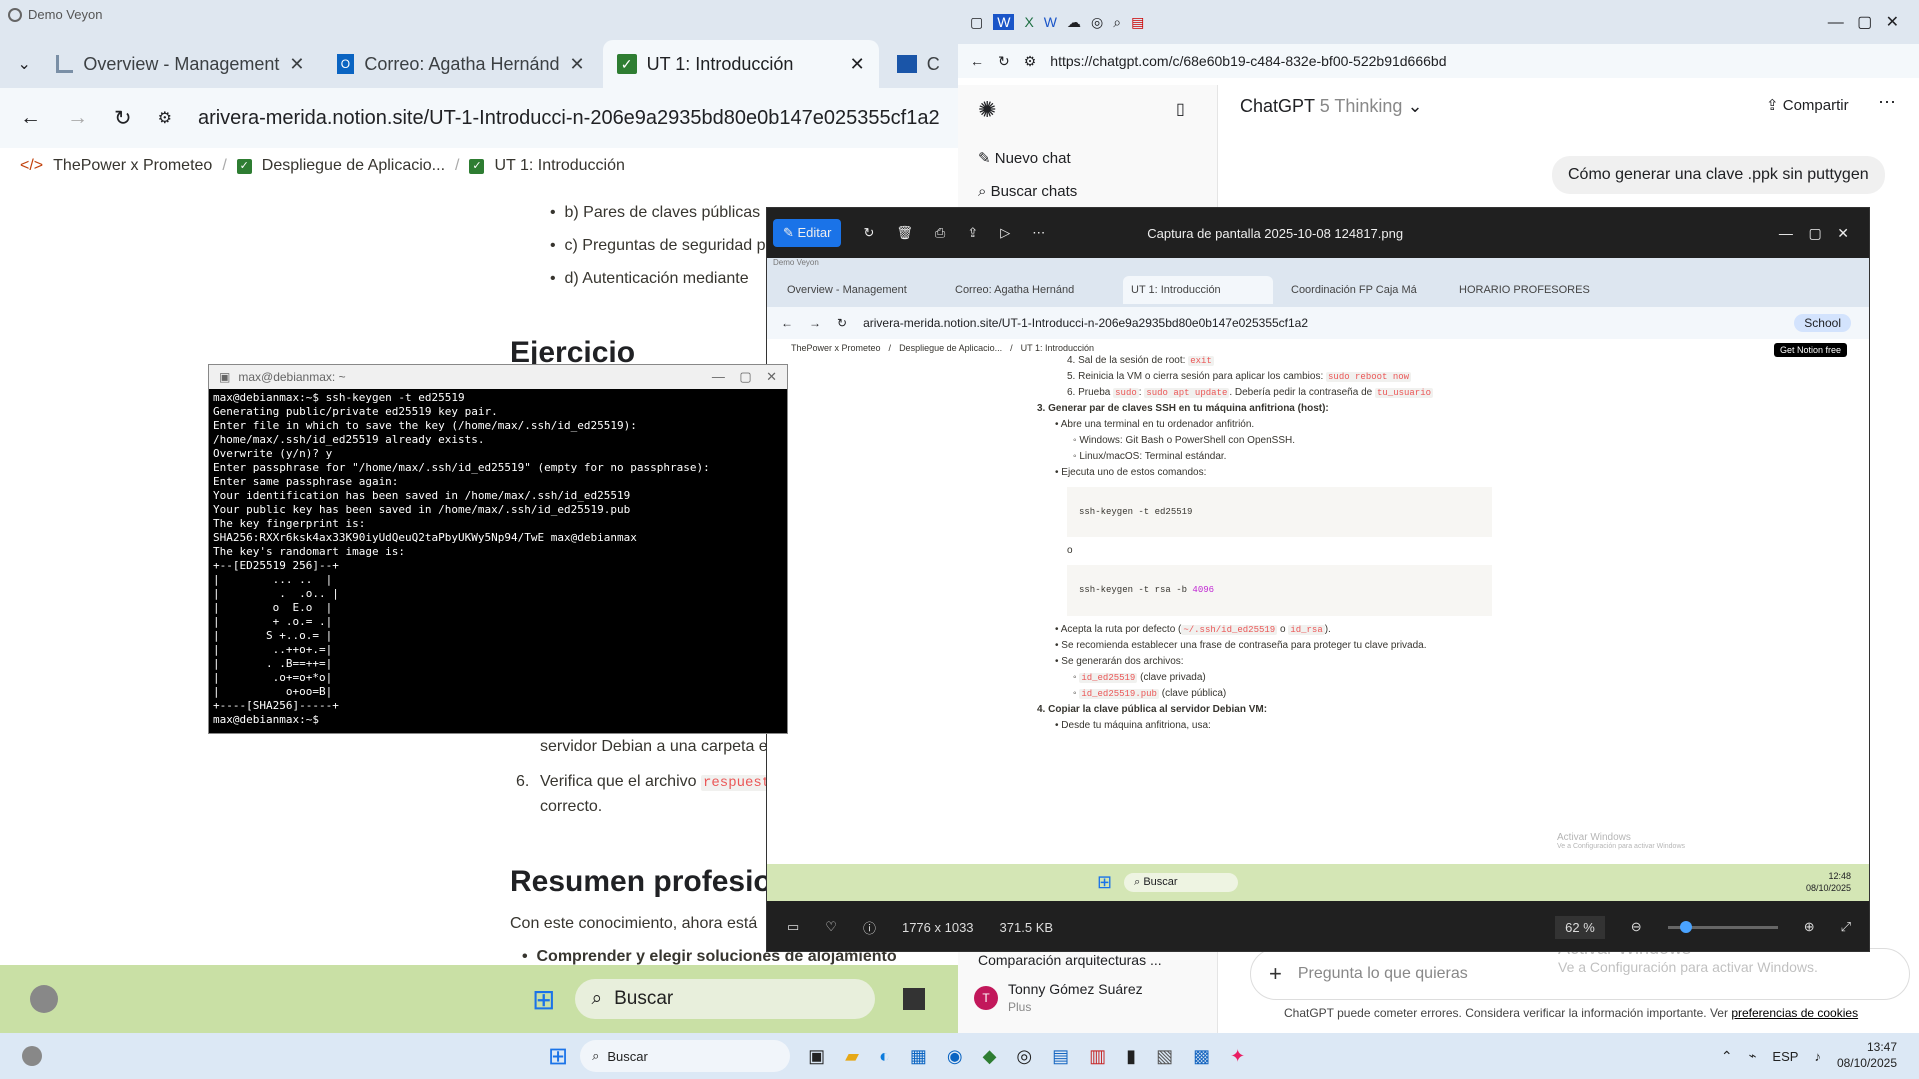 This screenshot has height=1079, width=1919. What do you see at coordinates (1636, 927) in the screenshot?
I see `zoom-out-icon: ⊖` at bounding box center [1636, 927].